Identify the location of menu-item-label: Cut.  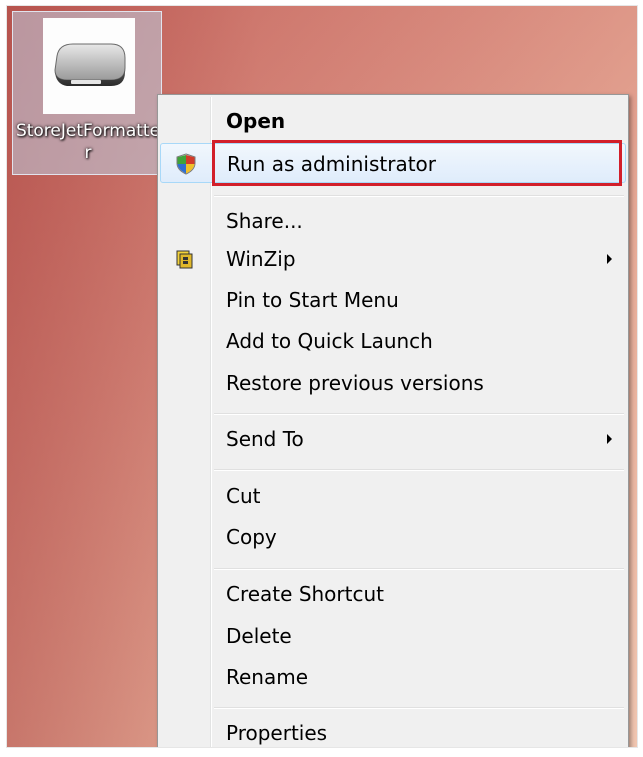
(243, 496).